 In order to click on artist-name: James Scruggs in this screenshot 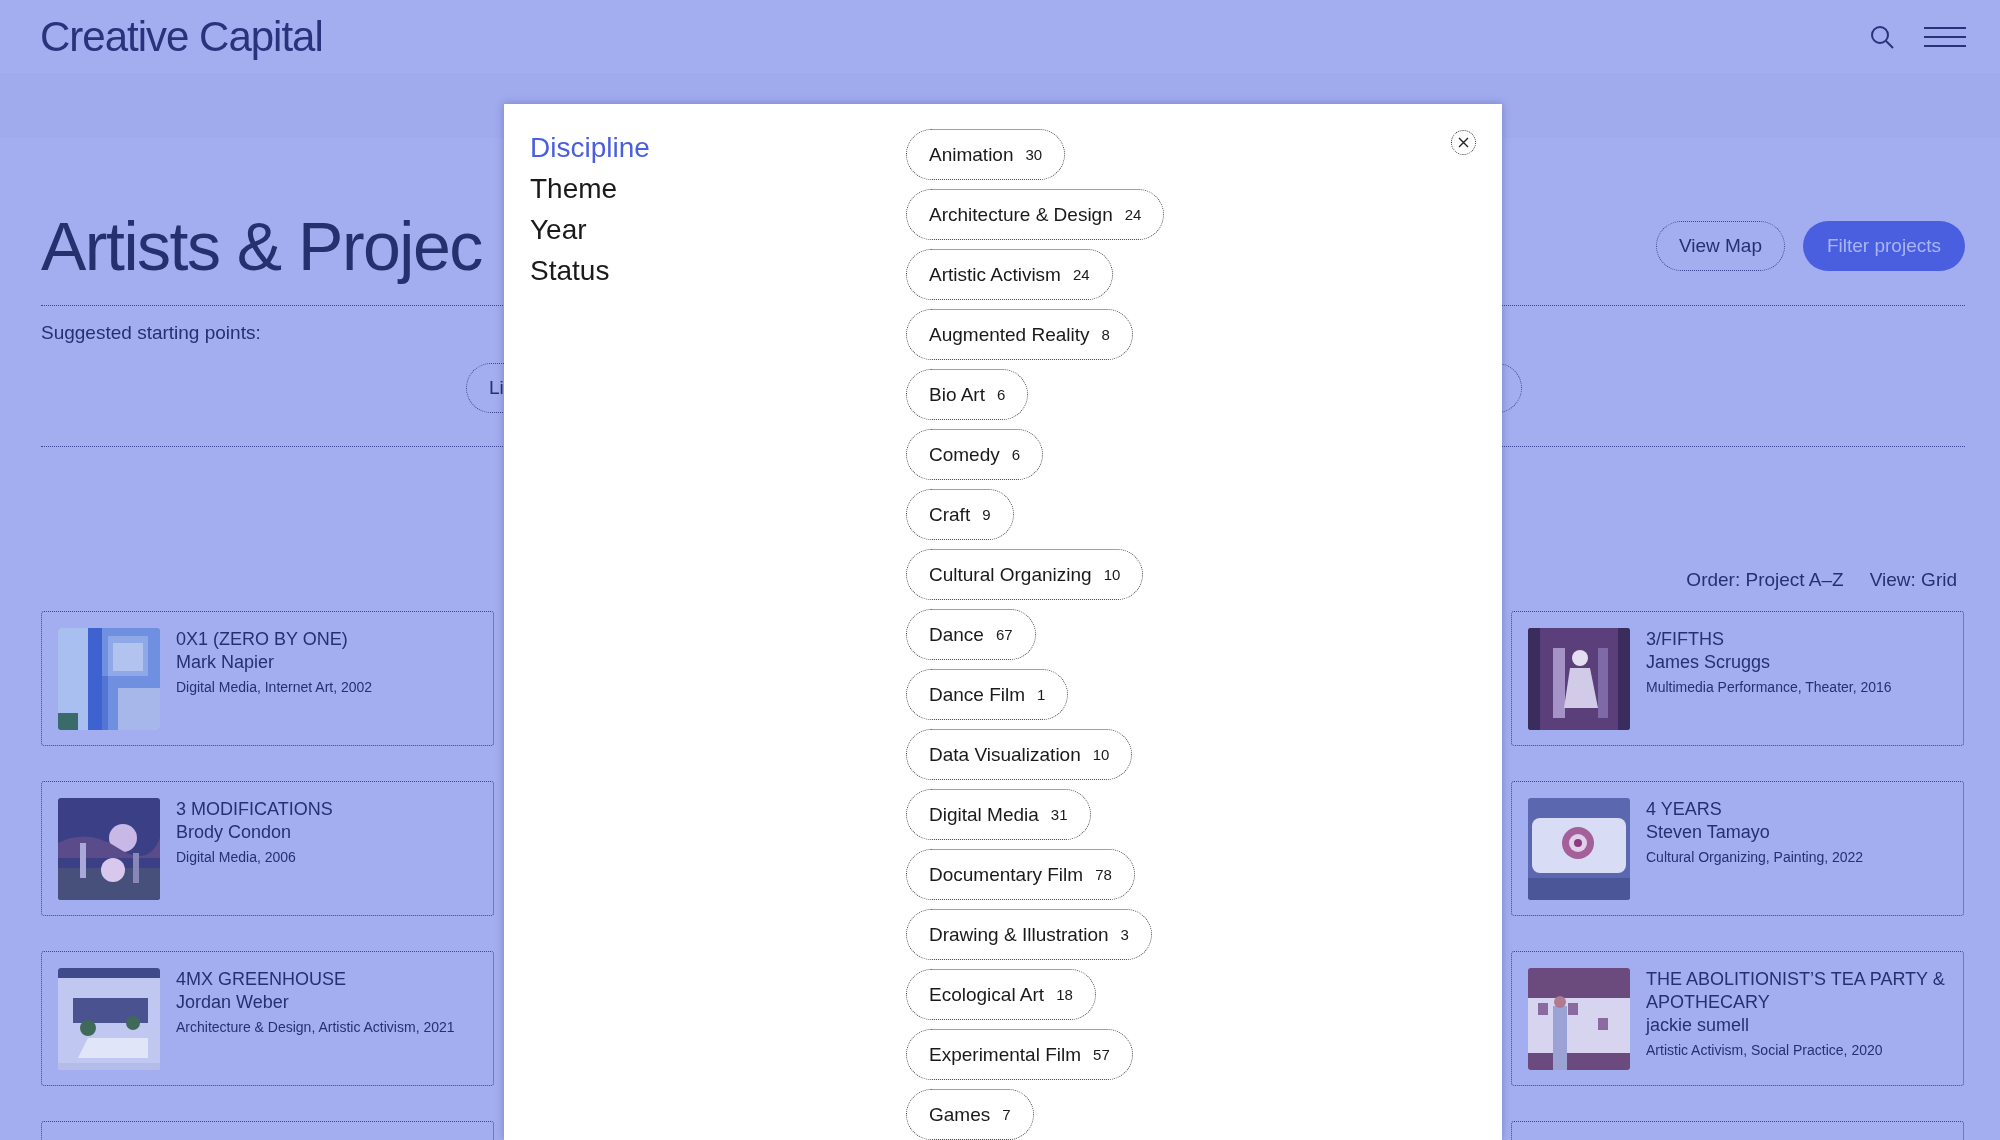, I will do `click(1709, 662)`.